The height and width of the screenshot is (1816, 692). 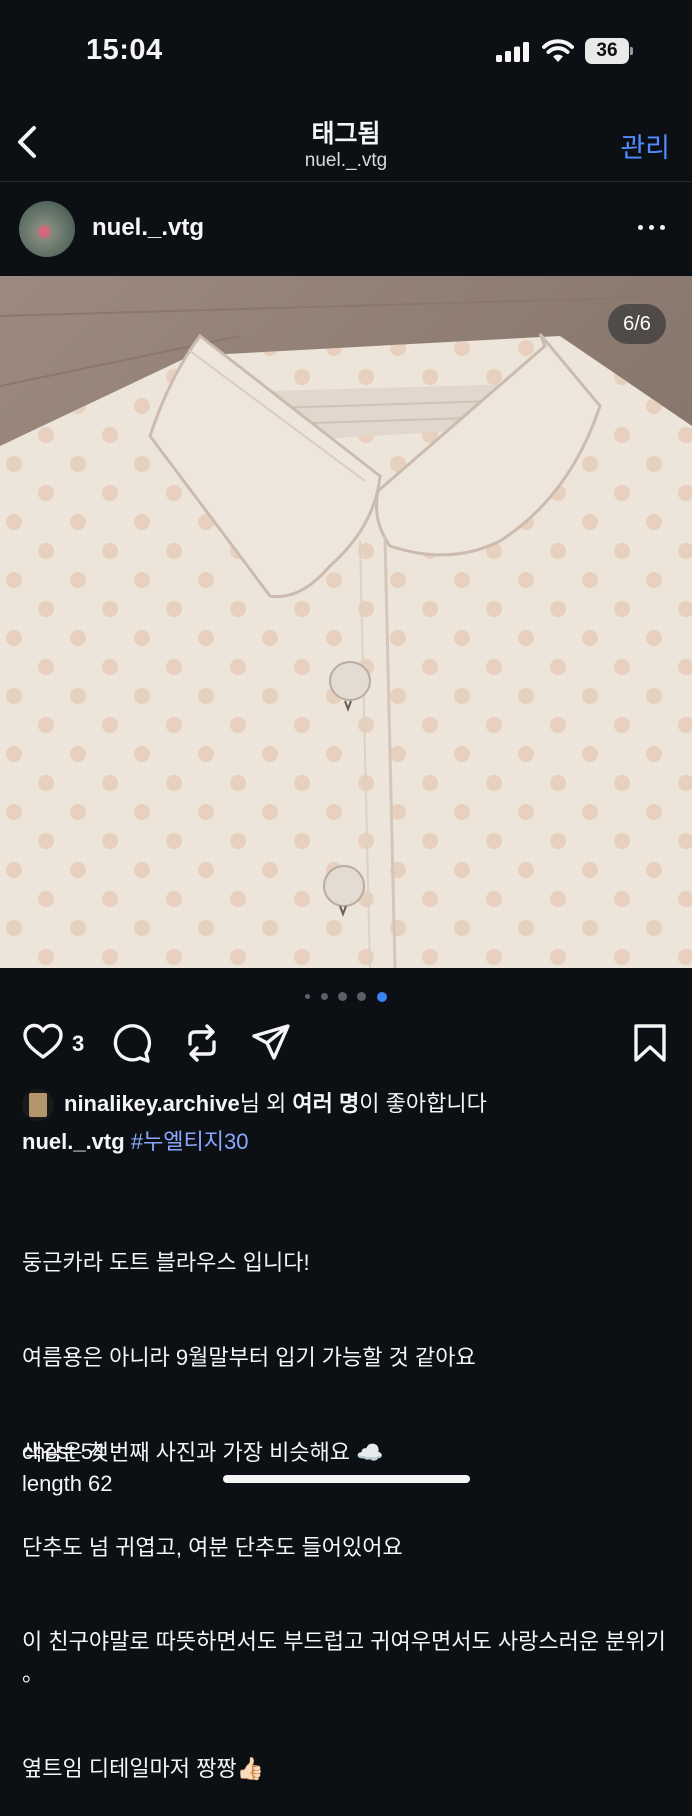 I want to click on liker-avatar, so click(x=38, y=1105).